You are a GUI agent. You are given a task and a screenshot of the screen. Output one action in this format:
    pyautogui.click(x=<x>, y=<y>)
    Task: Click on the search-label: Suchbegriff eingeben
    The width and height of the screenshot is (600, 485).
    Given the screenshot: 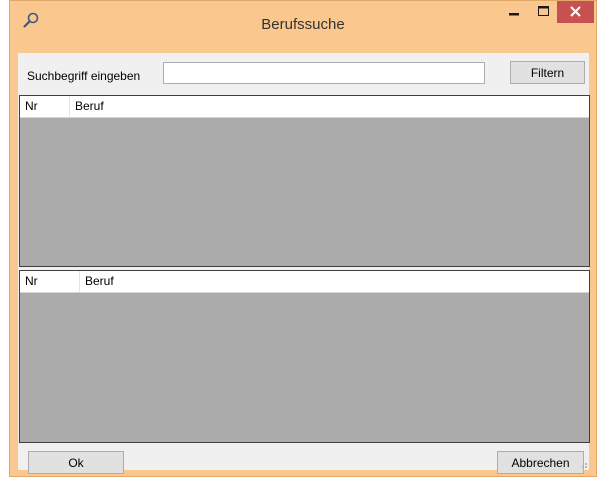 What is the action you would take?
    pyautogui.click(x=84, y=76)
    